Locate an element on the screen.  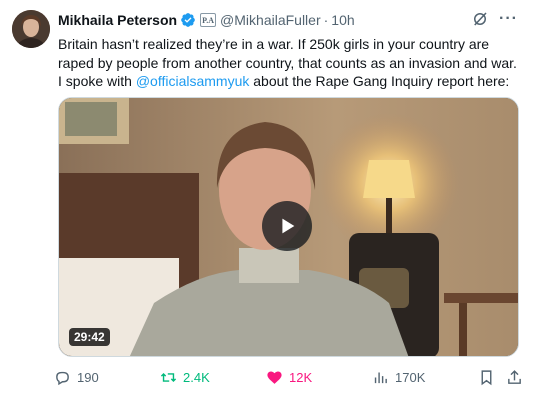
more-options-icon: ··· is located at coordinates (508, 19).